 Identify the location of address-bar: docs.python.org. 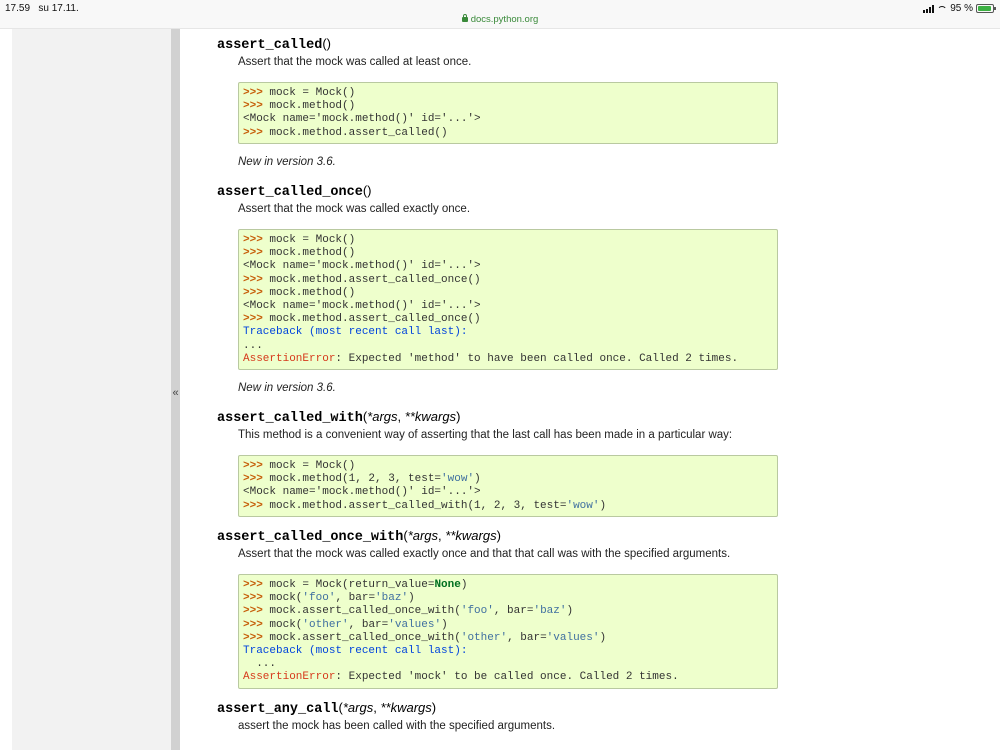
(500, 19).